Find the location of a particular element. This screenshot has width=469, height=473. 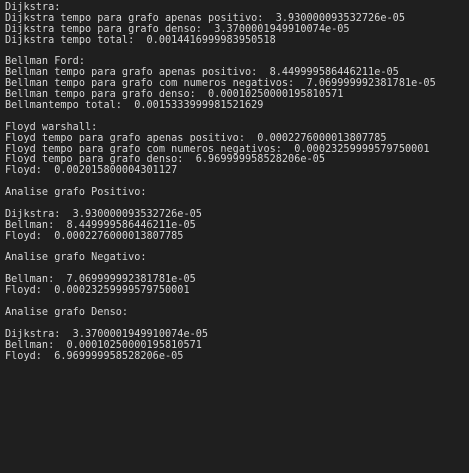

output-line-analise-denso-header: Analise grafo Denso: is located at coordinates (67, 312).